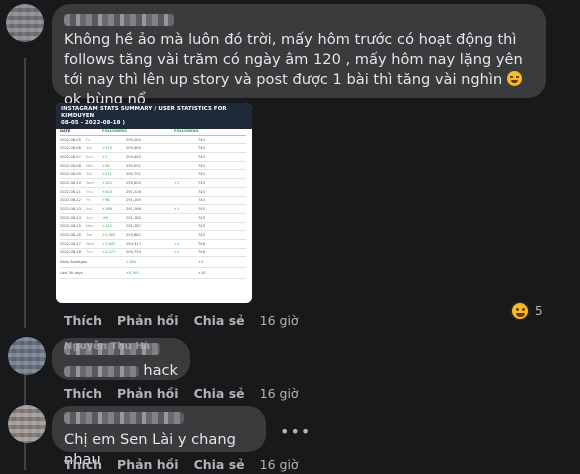  I want to click on table-cell: 291,226, so click(133, 191).